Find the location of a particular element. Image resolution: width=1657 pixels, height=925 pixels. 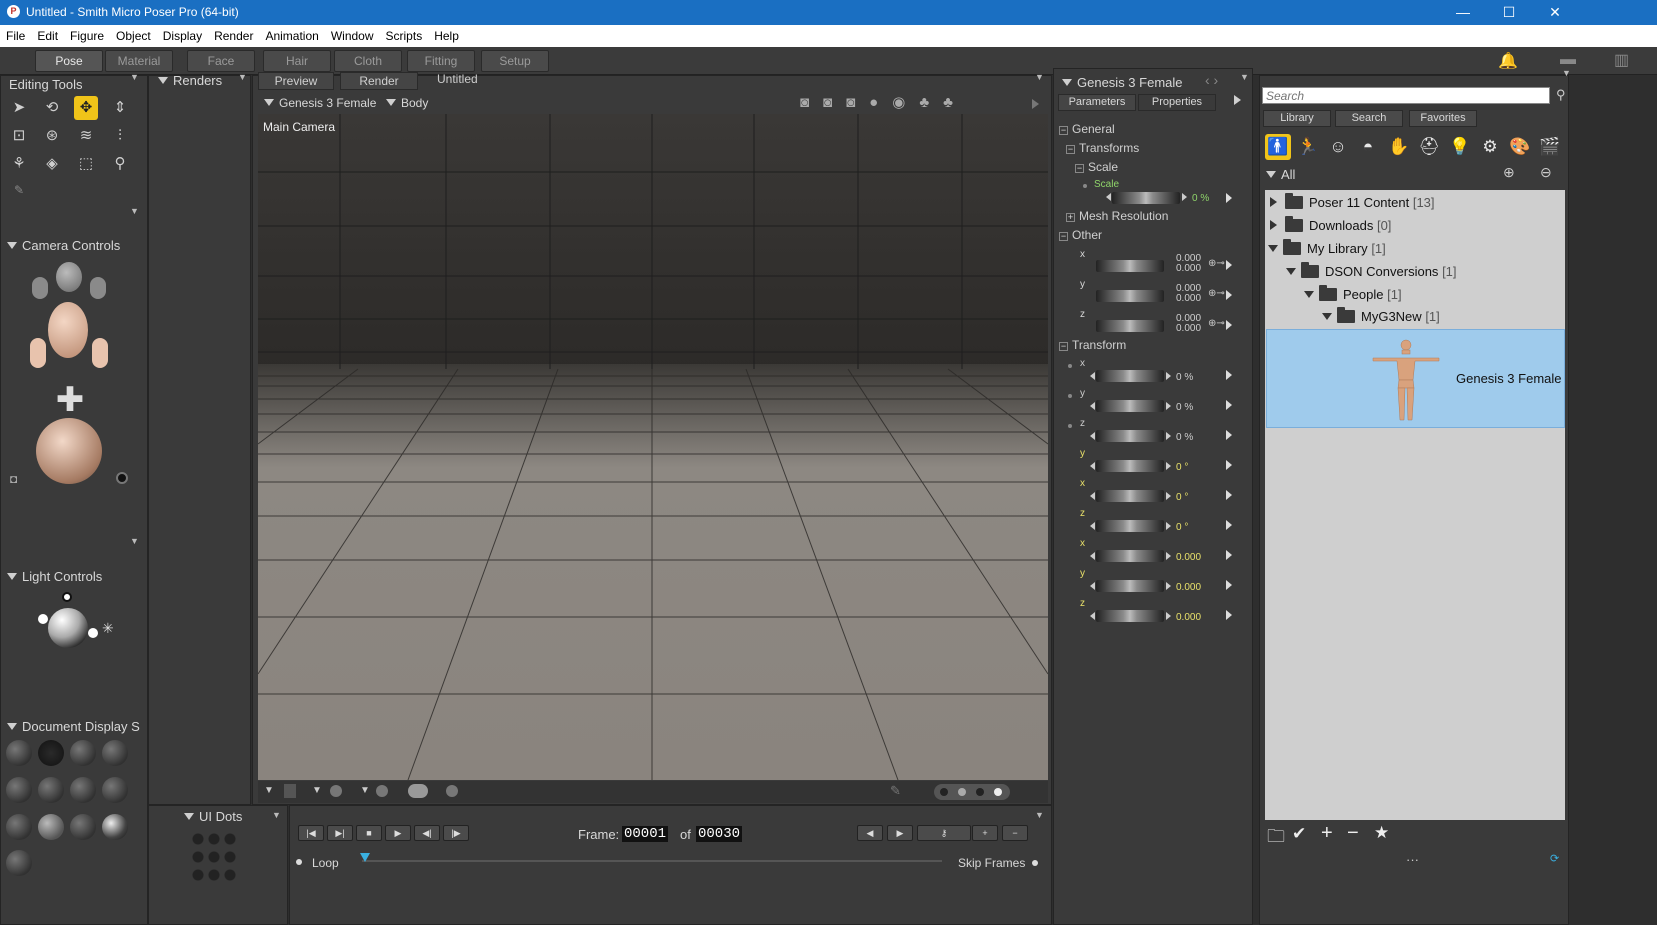

library-item-genesis-3-female: Genesis 3 Female is located at coordinates (1415, 378).